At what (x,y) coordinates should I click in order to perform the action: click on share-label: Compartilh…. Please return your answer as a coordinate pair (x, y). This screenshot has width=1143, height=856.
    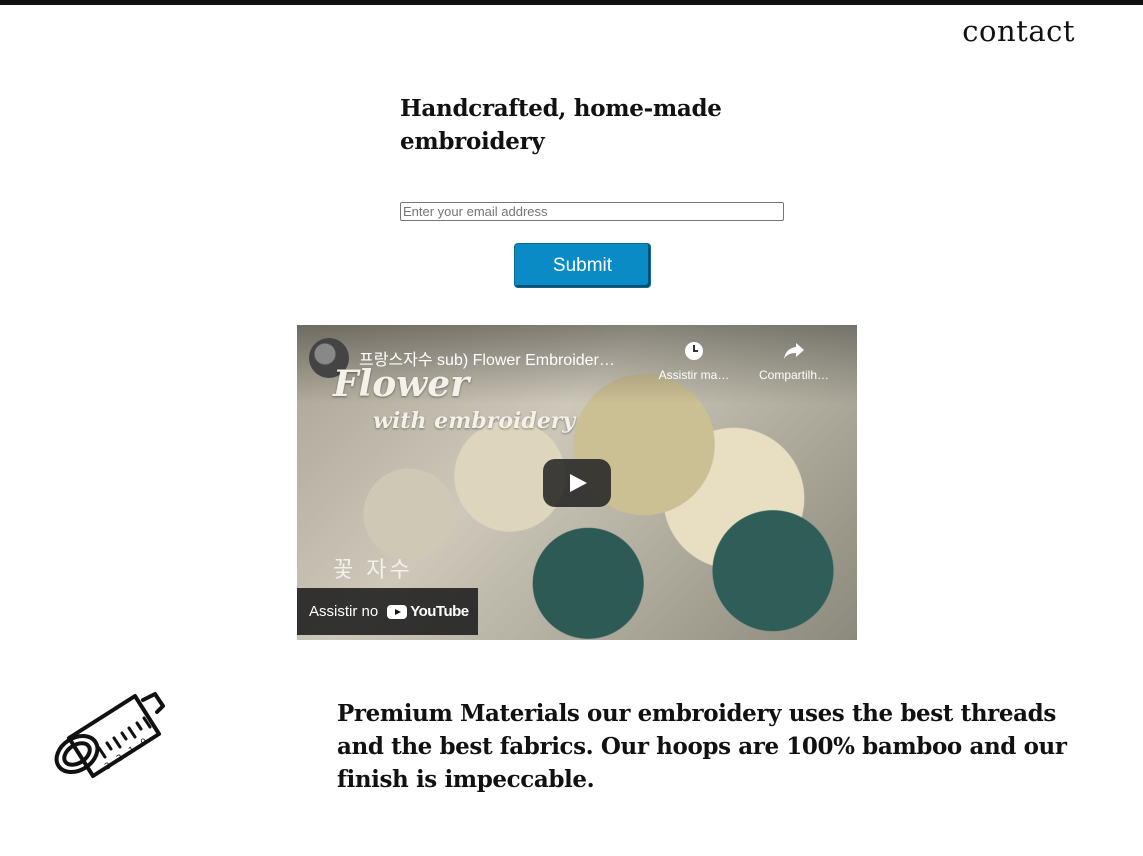
    Looking at the image, I should click on (794, 375).